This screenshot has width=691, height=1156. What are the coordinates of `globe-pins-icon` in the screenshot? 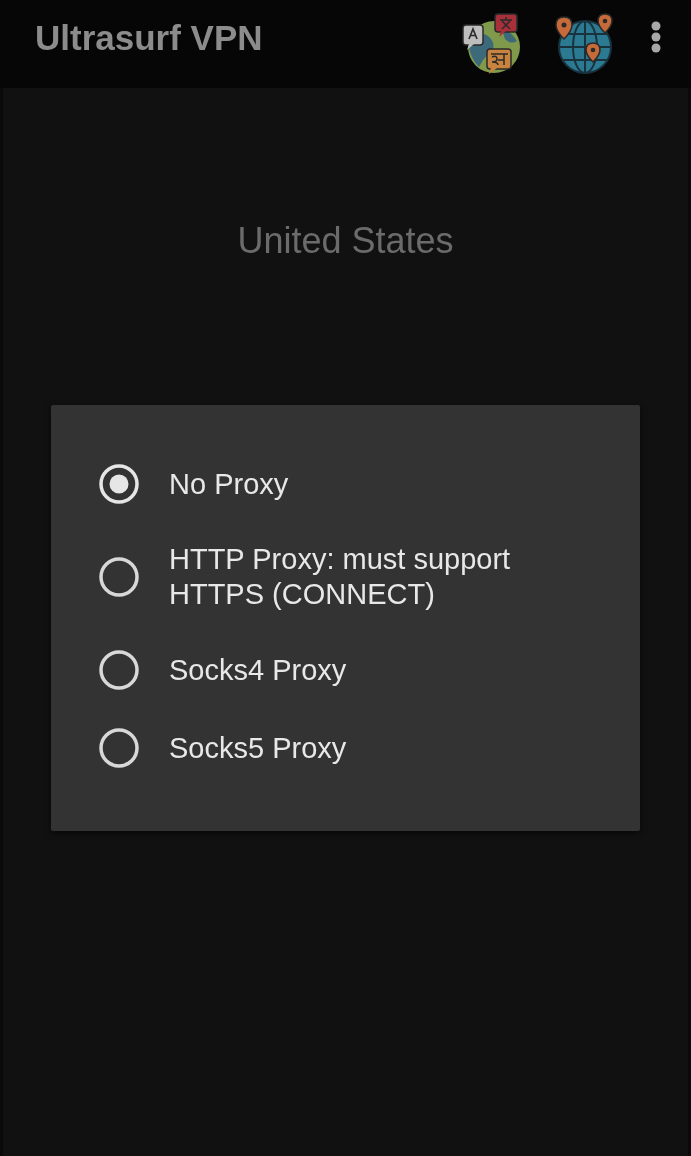 It's located at (585, 44).